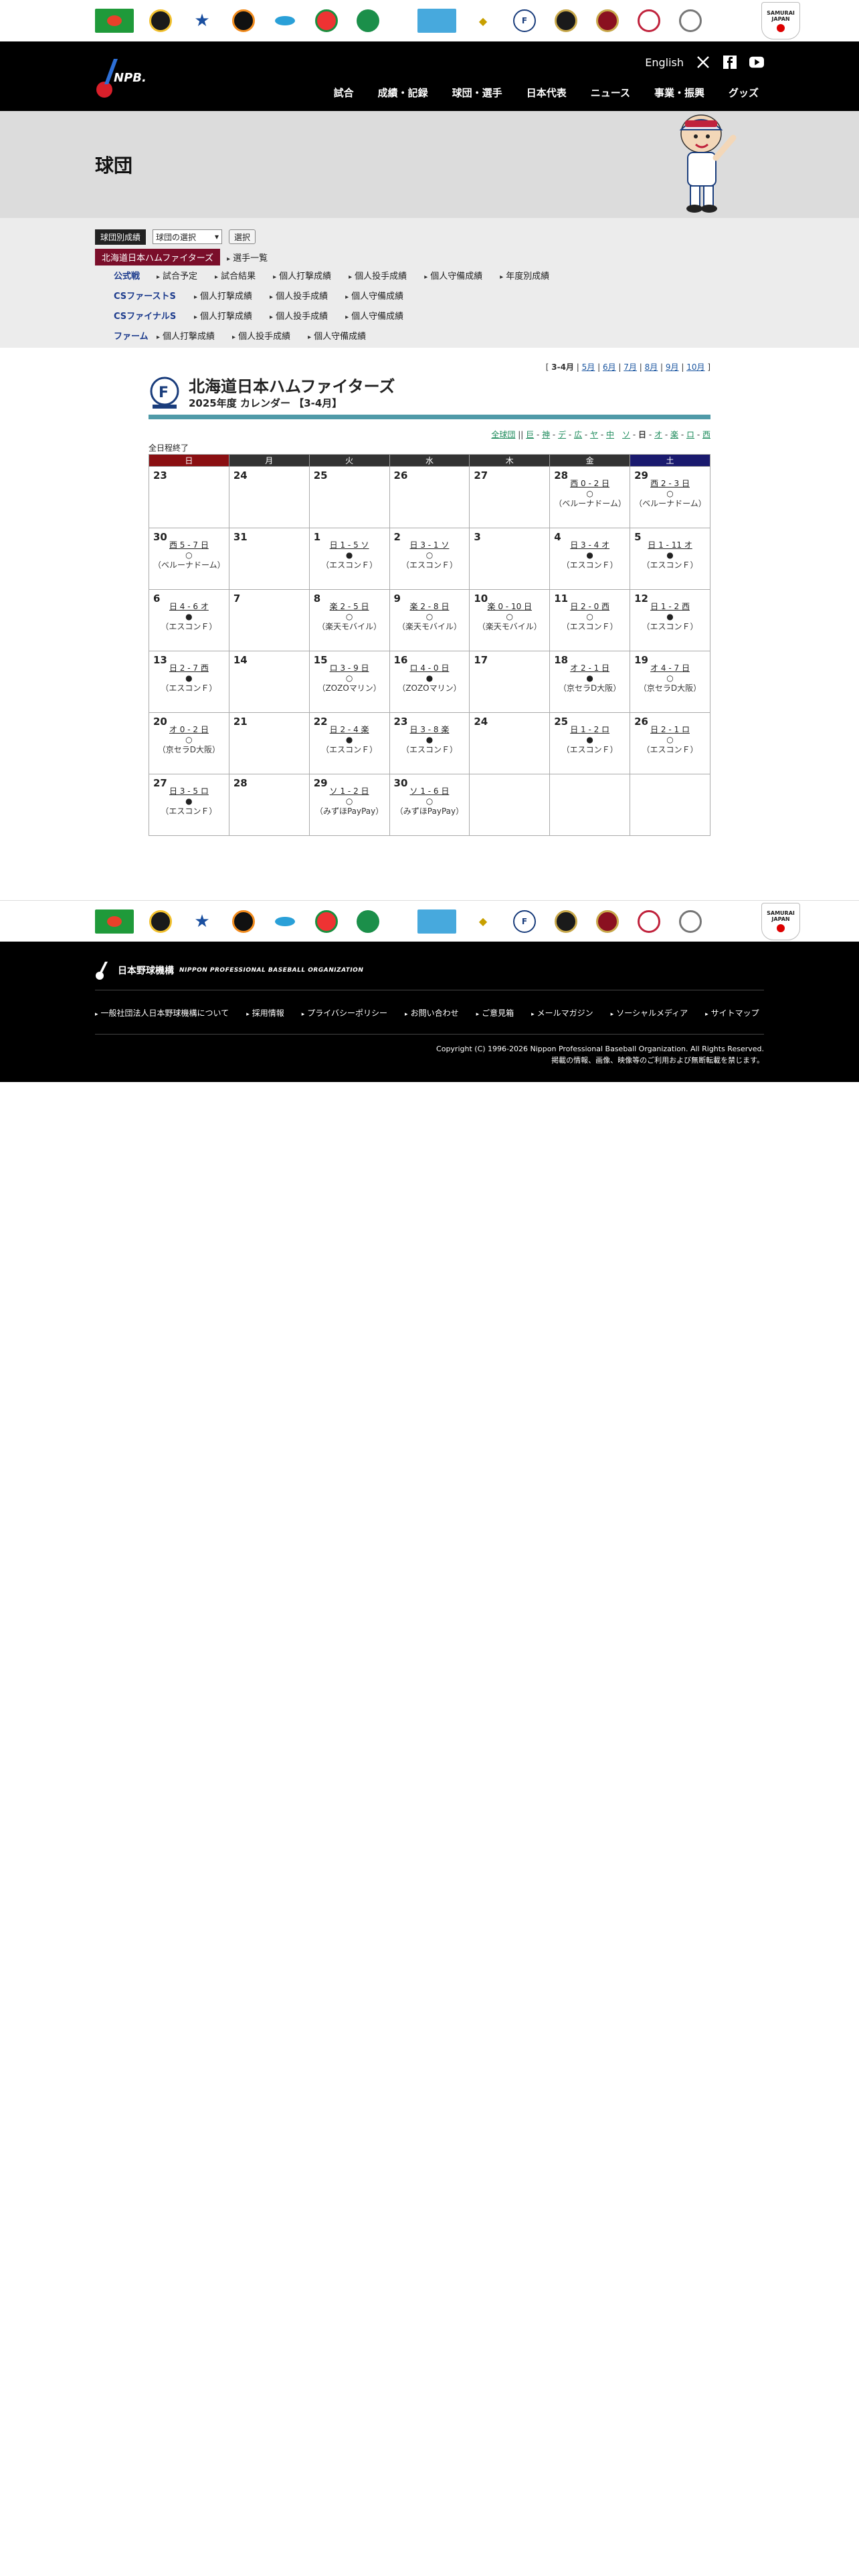  What do you see at coordinates (562, 435) in the screenshot?
I see `team-filter-link: デ` at bounding box center [562, 435].